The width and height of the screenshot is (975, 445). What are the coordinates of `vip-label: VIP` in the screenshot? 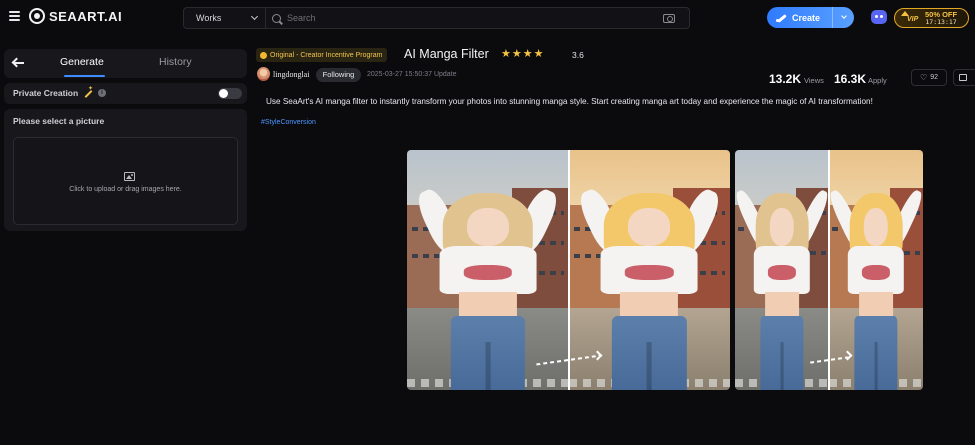 It's located at (913, 19).